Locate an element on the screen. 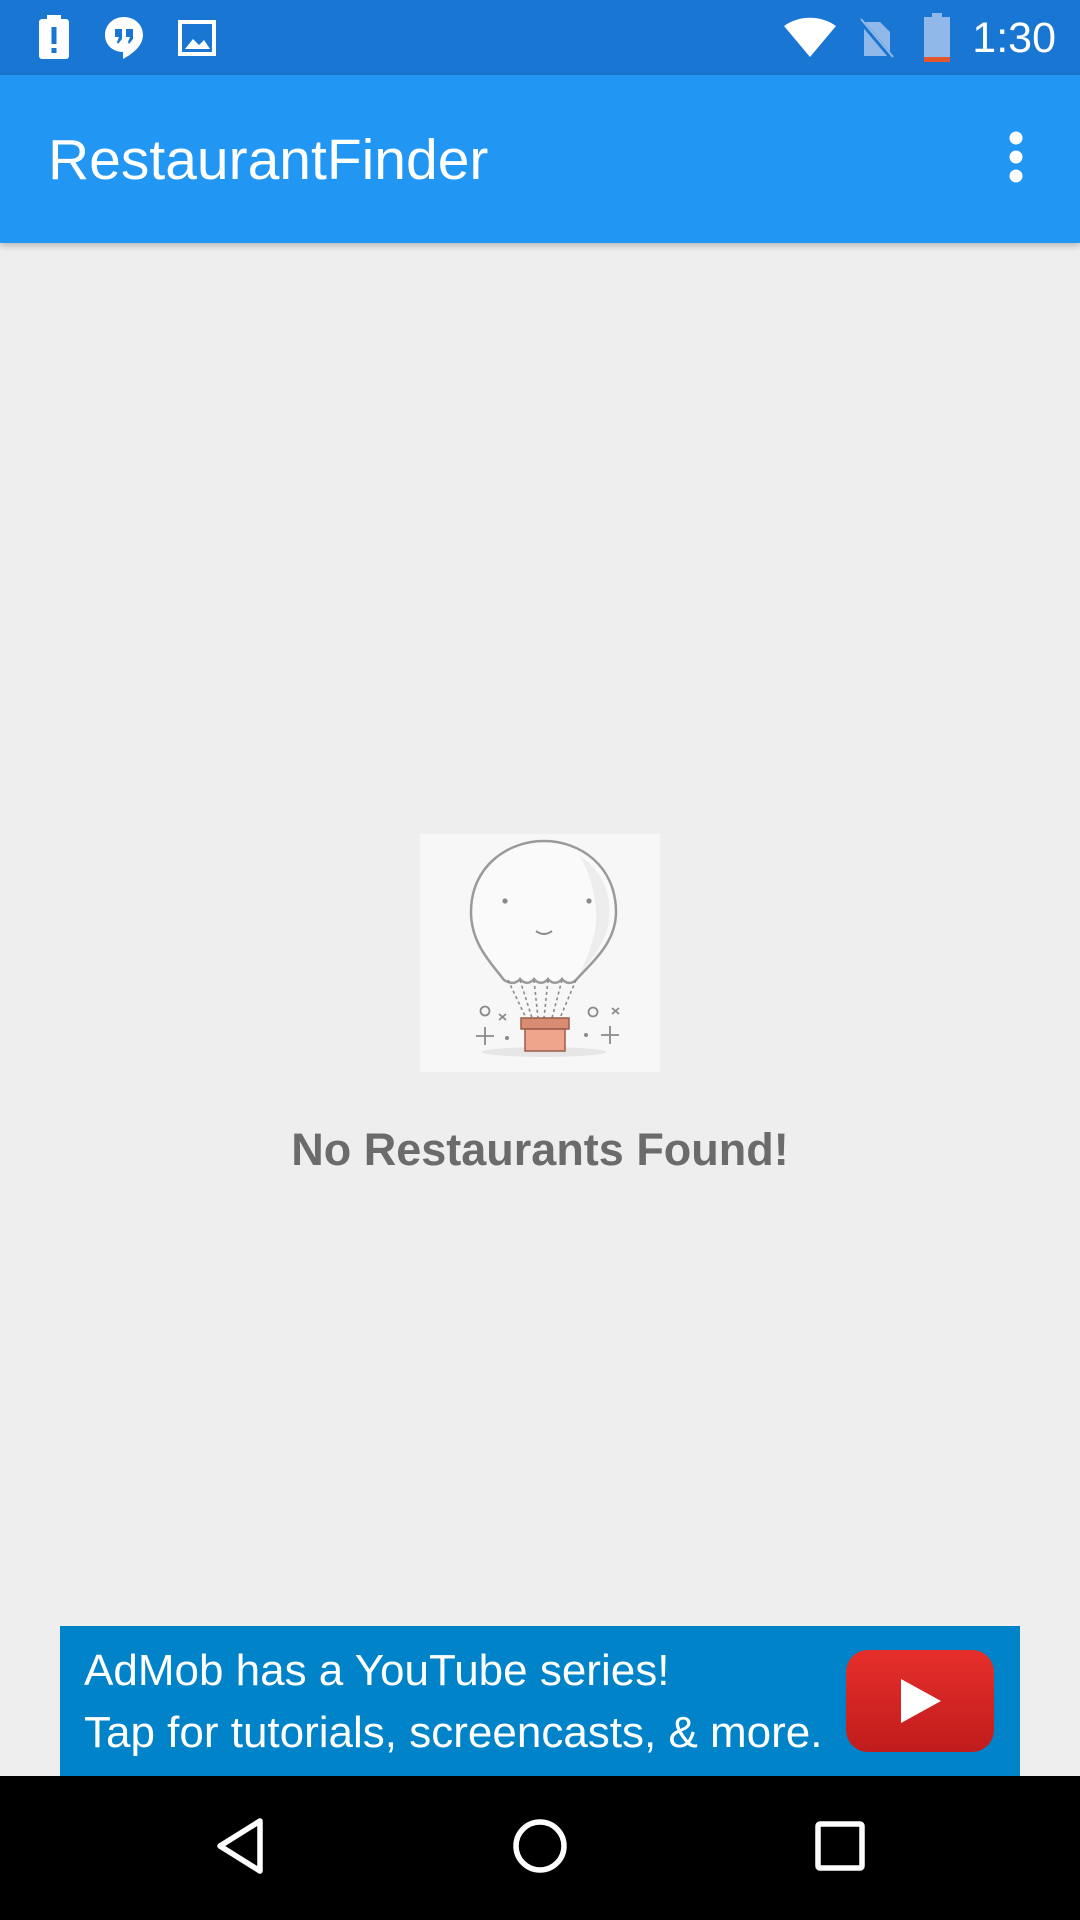 The height and width of the screenshot is (1920, 1080). ad-headline: AdMob has a YouTube series! is located at coordinates (377, 1670).